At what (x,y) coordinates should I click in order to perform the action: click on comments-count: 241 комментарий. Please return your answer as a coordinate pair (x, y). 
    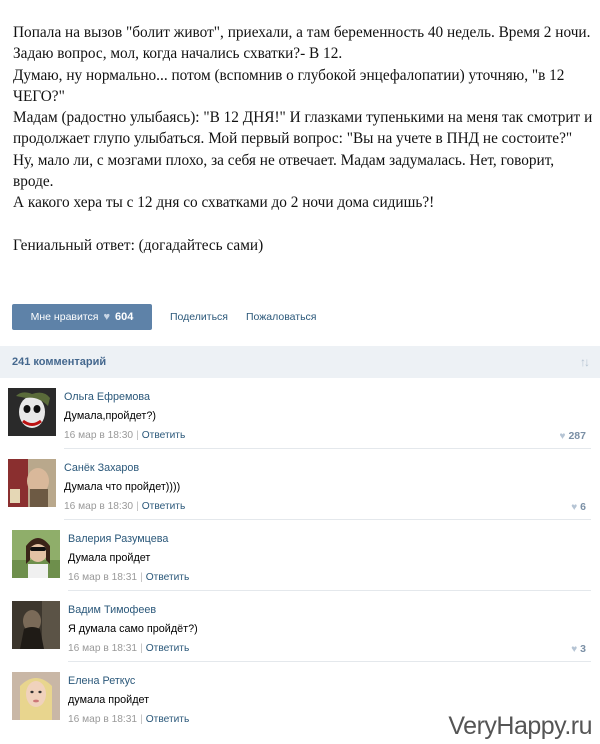
    Looking at the image, I should click on (59, 362).